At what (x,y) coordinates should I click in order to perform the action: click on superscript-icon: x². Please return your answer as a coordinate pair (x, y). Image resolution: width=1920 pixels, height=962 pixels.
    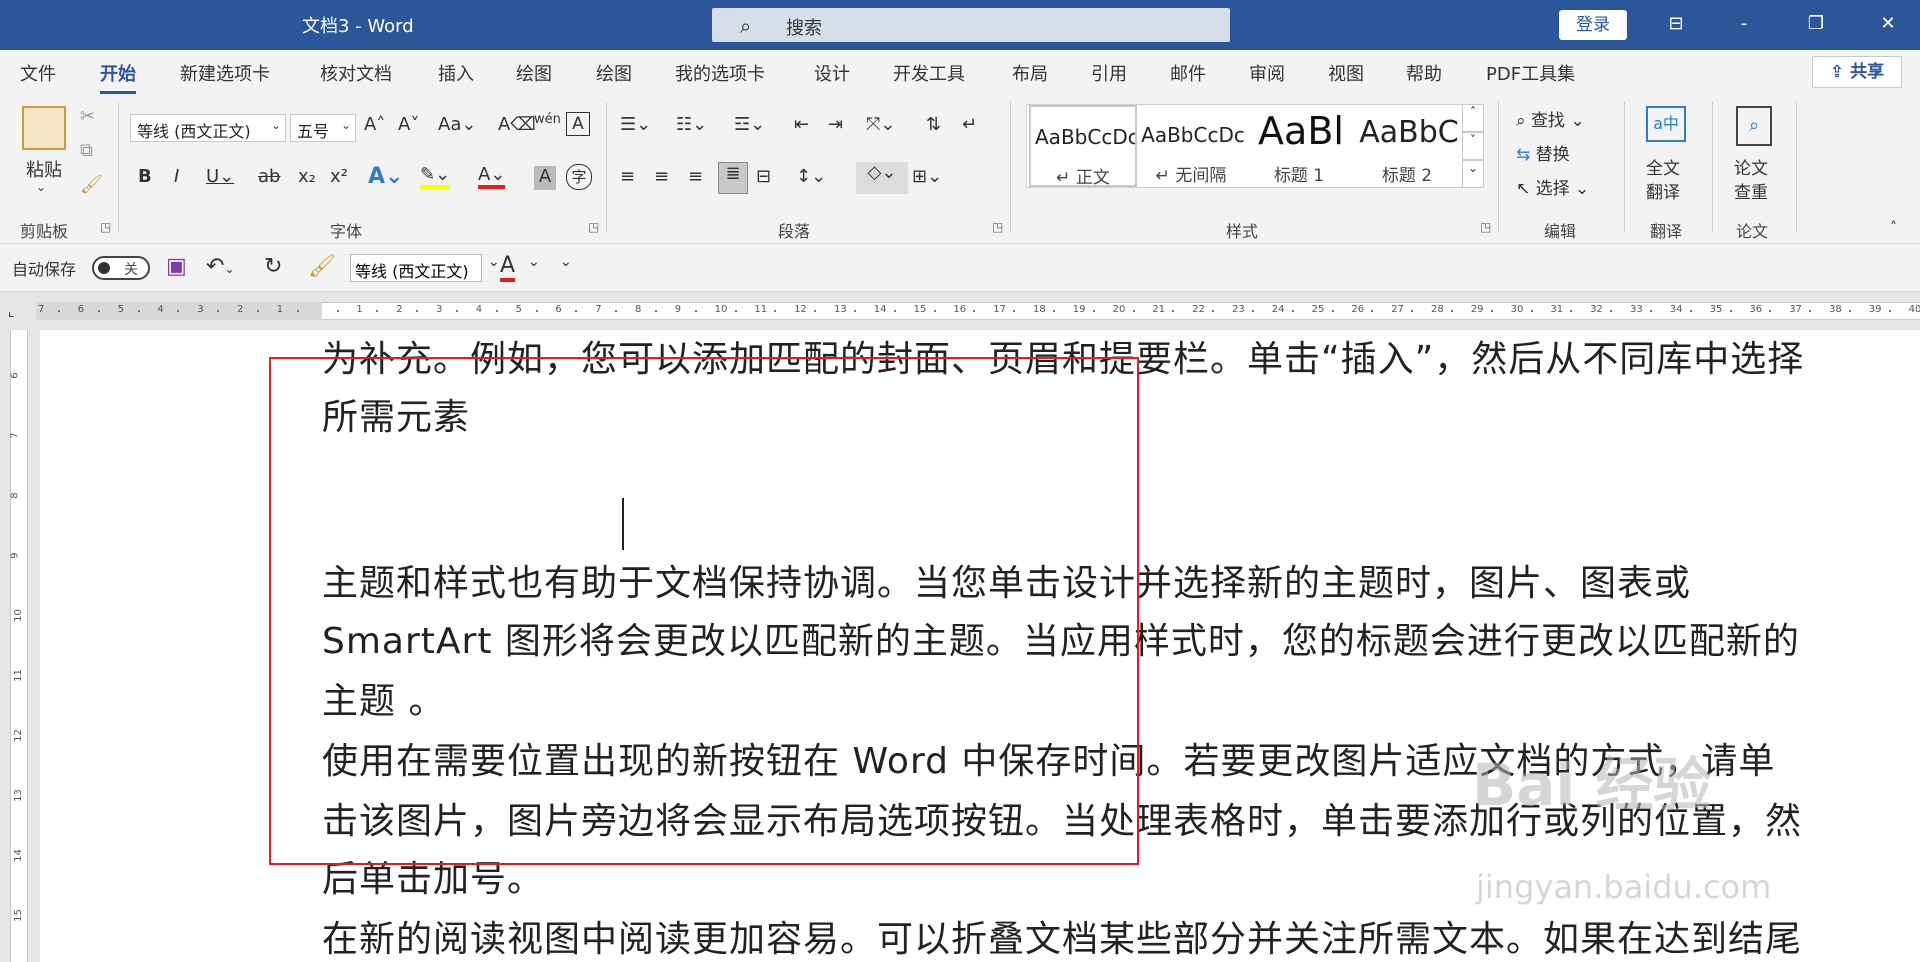
    Looking at the image, I should click on (339, 176).